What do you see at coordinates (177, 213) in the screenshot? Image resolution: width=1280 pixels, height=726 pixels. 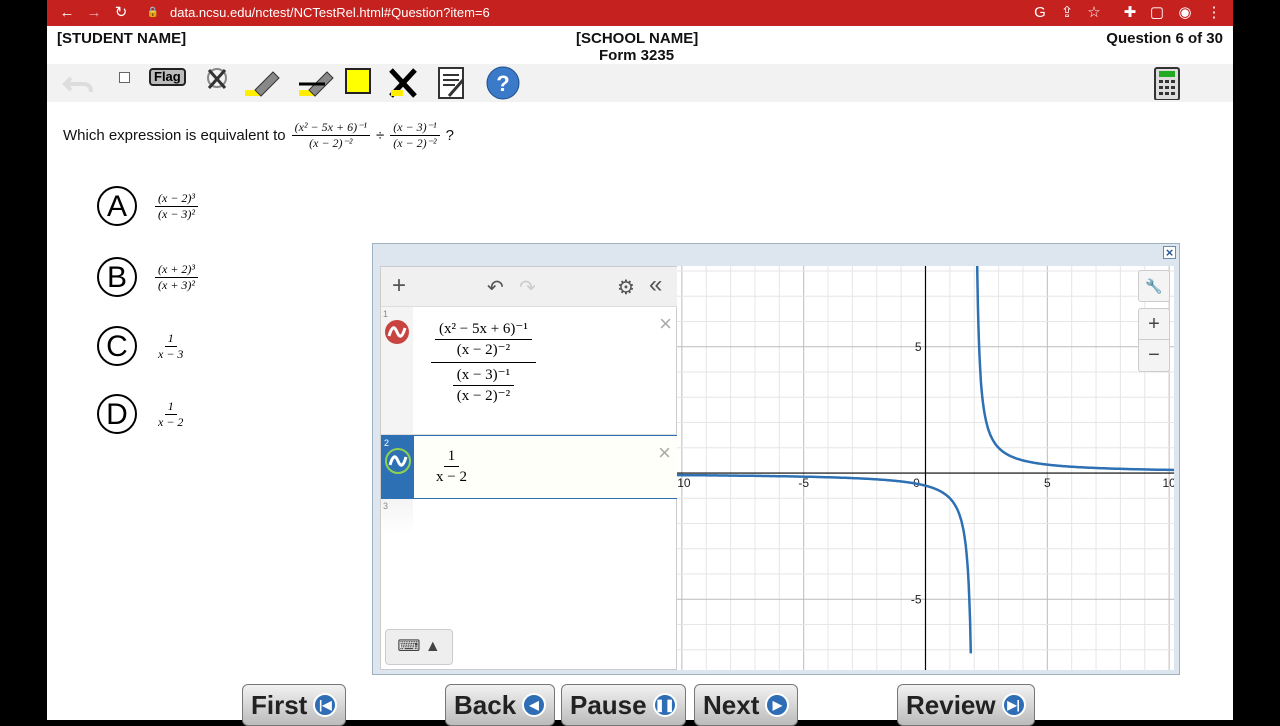 I see `fraction-denominator: (x − 3)²` at bounding box center [177, 213].